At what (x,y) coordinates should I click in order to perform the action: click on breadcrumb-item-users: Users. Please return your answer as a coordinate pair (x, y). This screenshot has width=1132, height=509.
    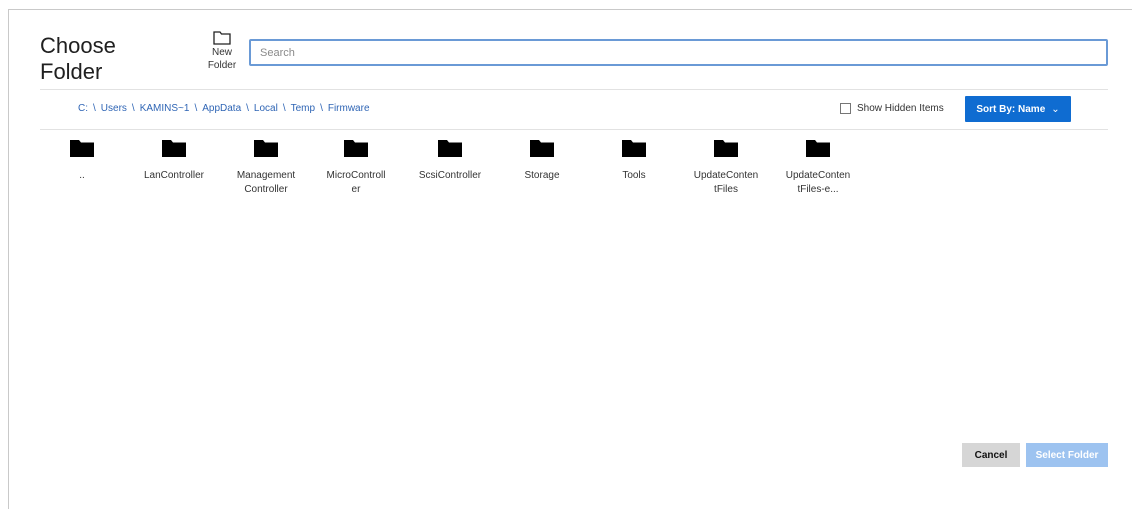
    Looking at the image, I should click on (114, 108).